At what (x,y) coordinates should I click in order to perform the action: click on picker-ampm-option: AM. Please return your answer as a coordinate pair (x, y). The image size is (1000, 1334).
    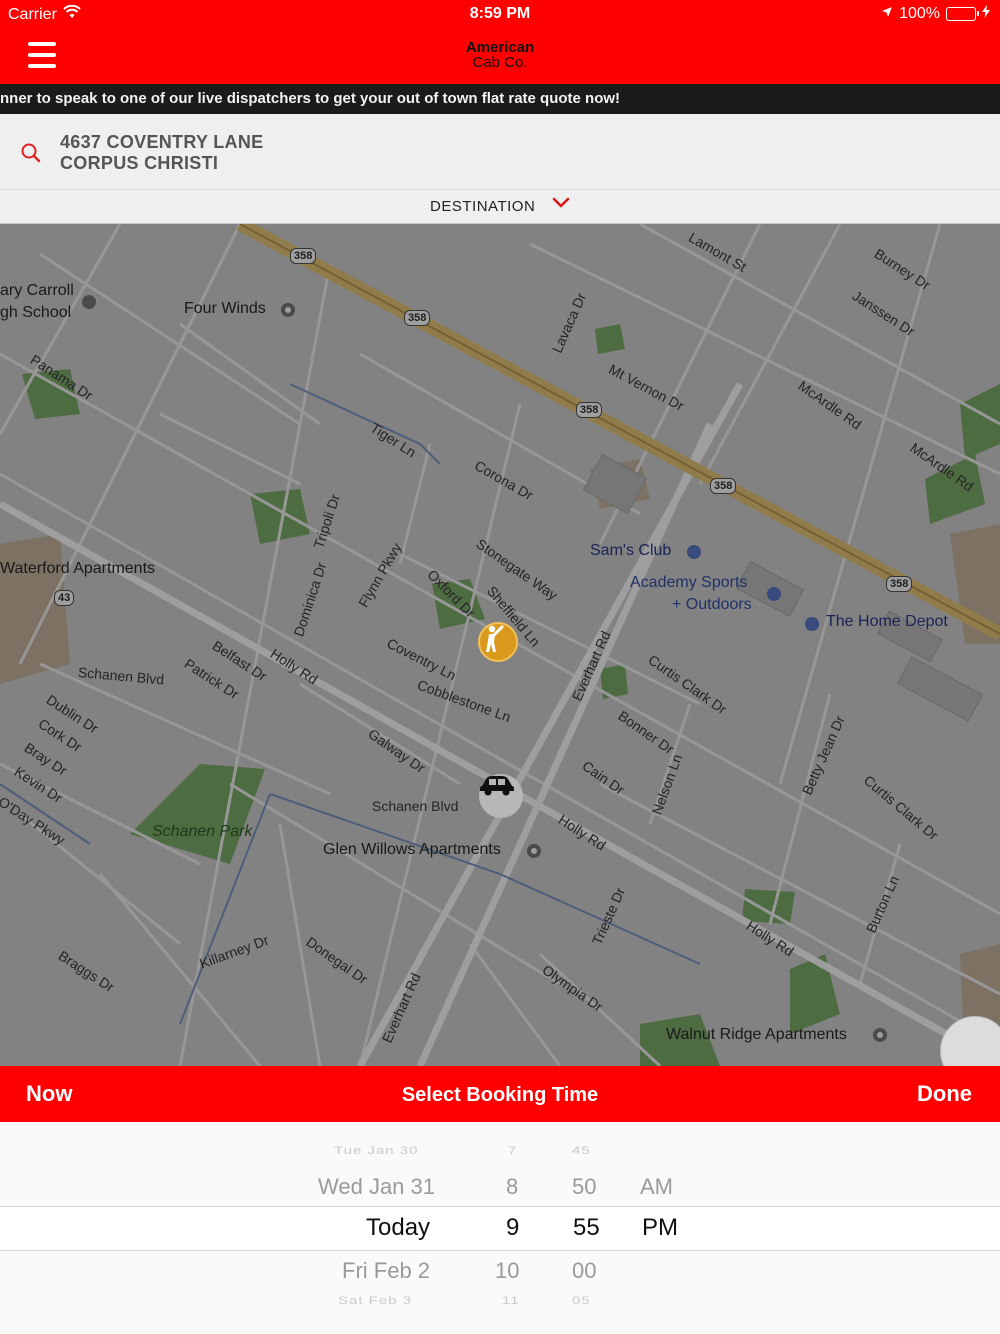
    Looking at the image, I should click on (656, 1187).